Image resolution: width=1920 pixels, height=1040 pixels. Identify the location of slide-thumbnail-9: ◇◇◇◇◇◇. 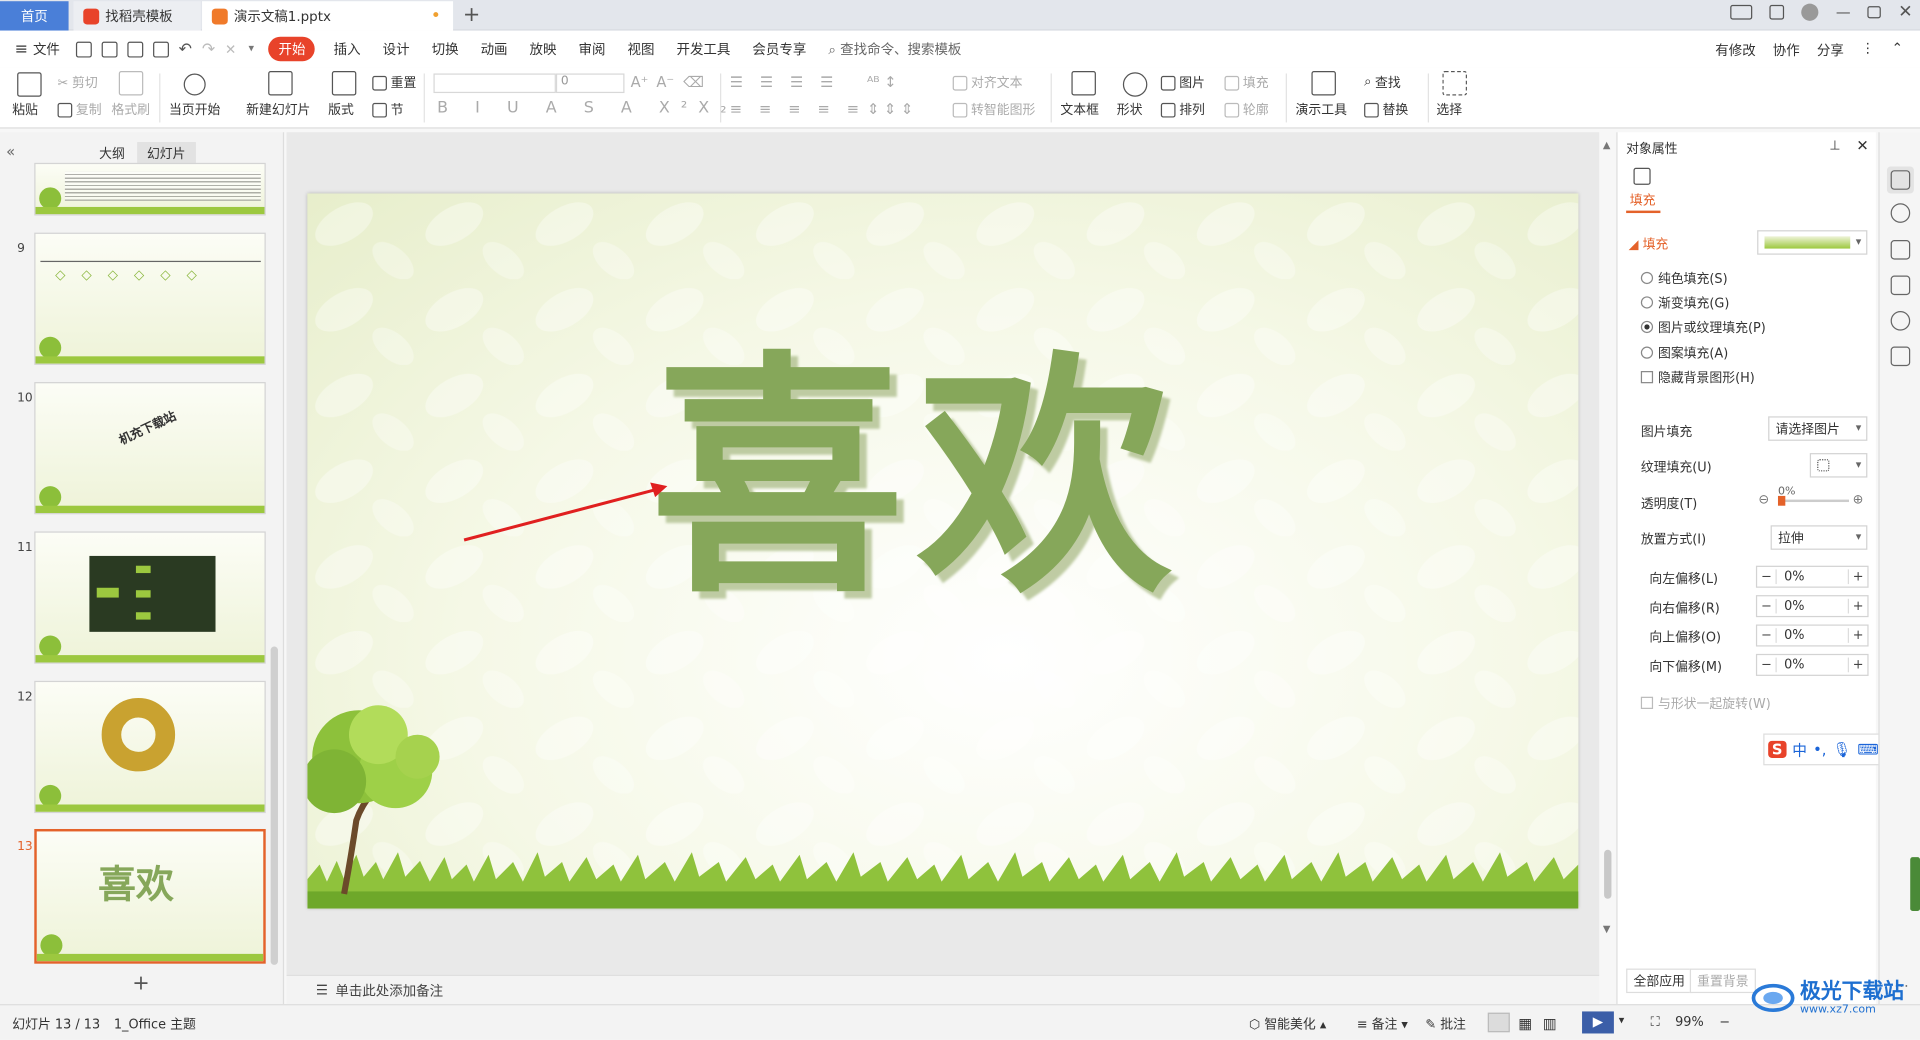
(150, 298).